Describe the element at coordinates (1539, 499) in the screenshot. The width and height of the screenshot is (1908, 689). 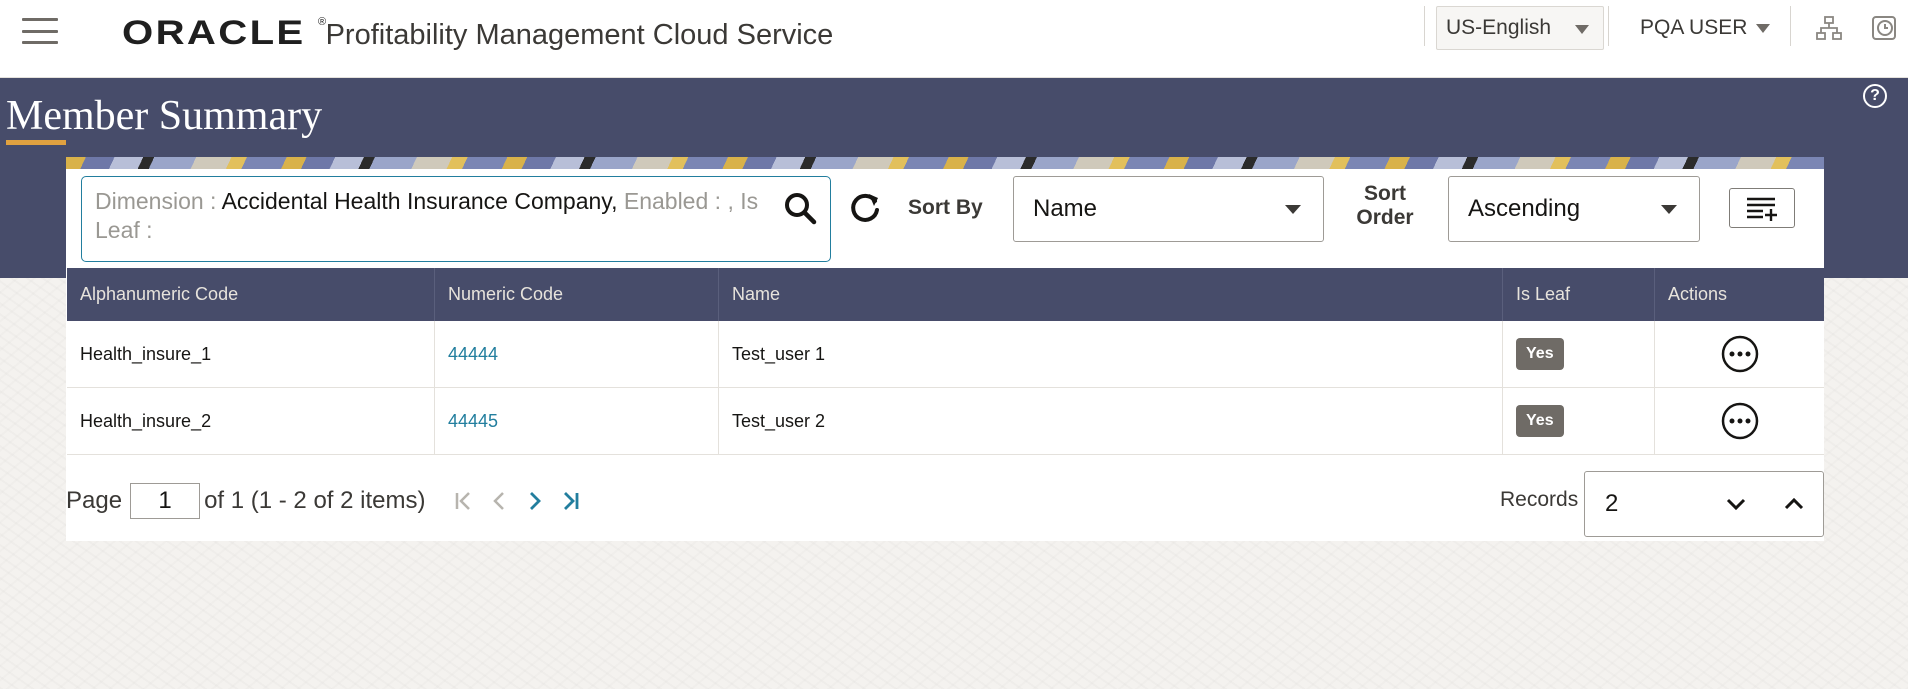
I see `records-label: Records` at that location.